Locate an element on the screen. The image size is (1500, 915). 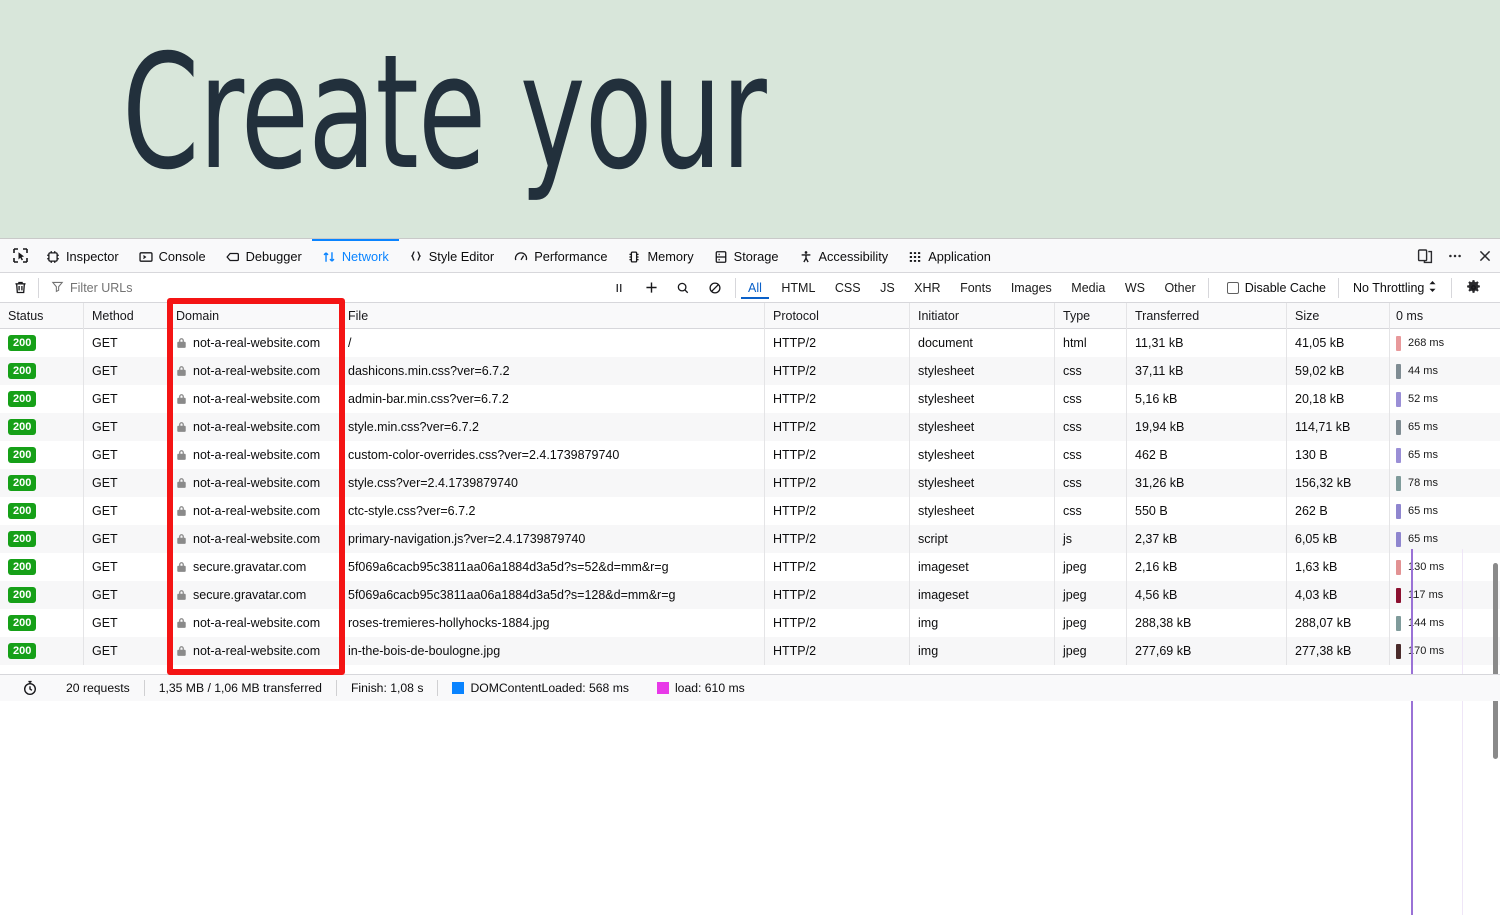
element-picker-icon is located at coordinates (20, 255).